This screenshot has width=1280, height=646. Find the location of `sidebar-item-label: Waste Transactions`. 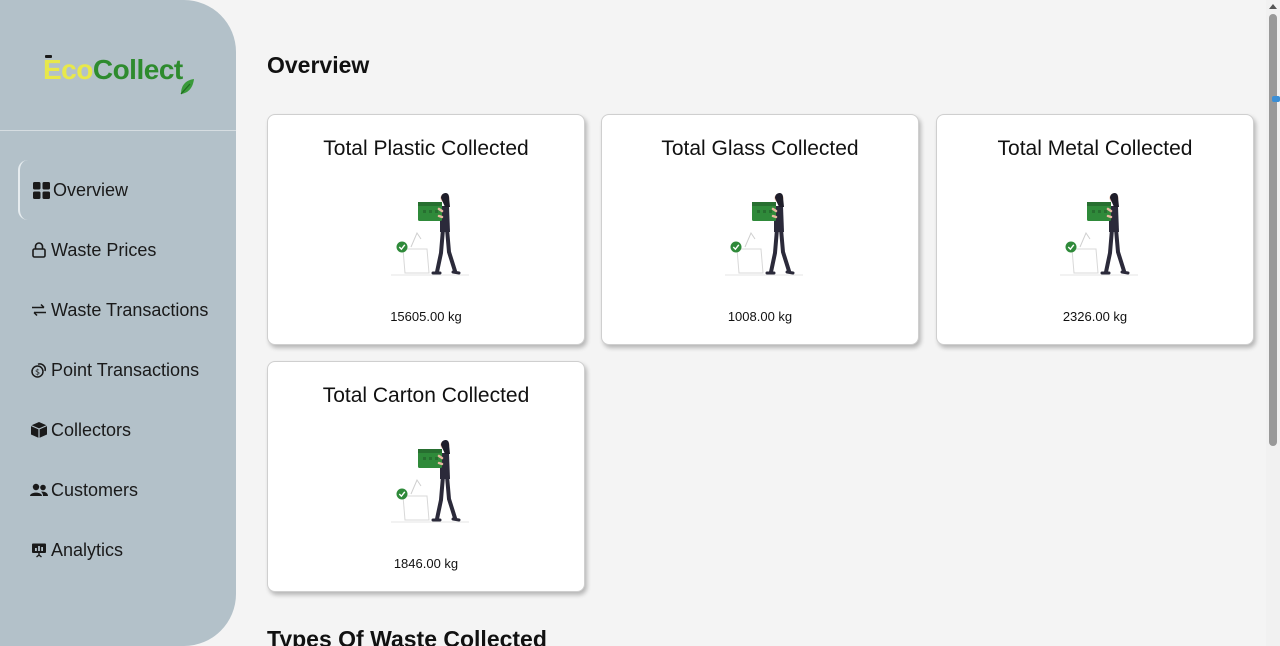

sidebar-item-label: Waste Transactions is located at coordinates (130, 309).